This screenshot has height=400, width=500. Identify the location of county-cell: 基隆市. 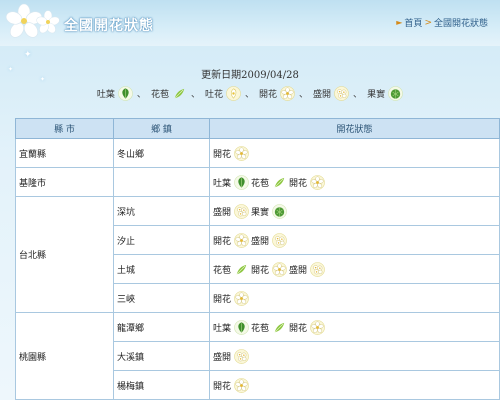
(64, 182).